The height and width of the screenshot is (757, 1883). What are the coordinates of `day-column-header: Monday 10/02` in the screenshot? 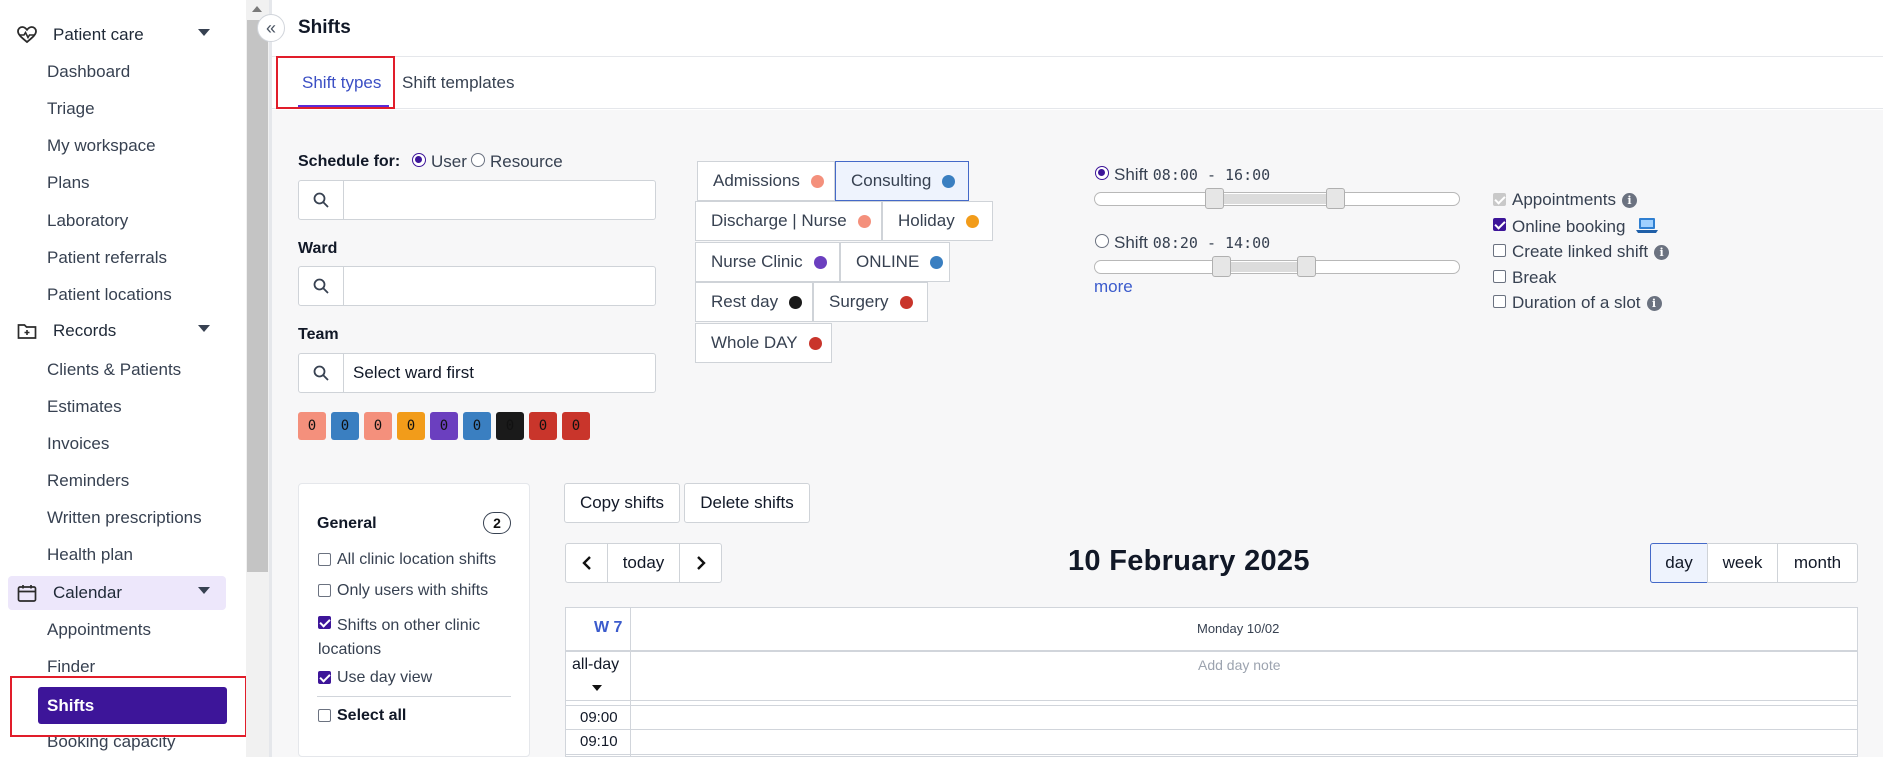 It's located at (1238, 628).